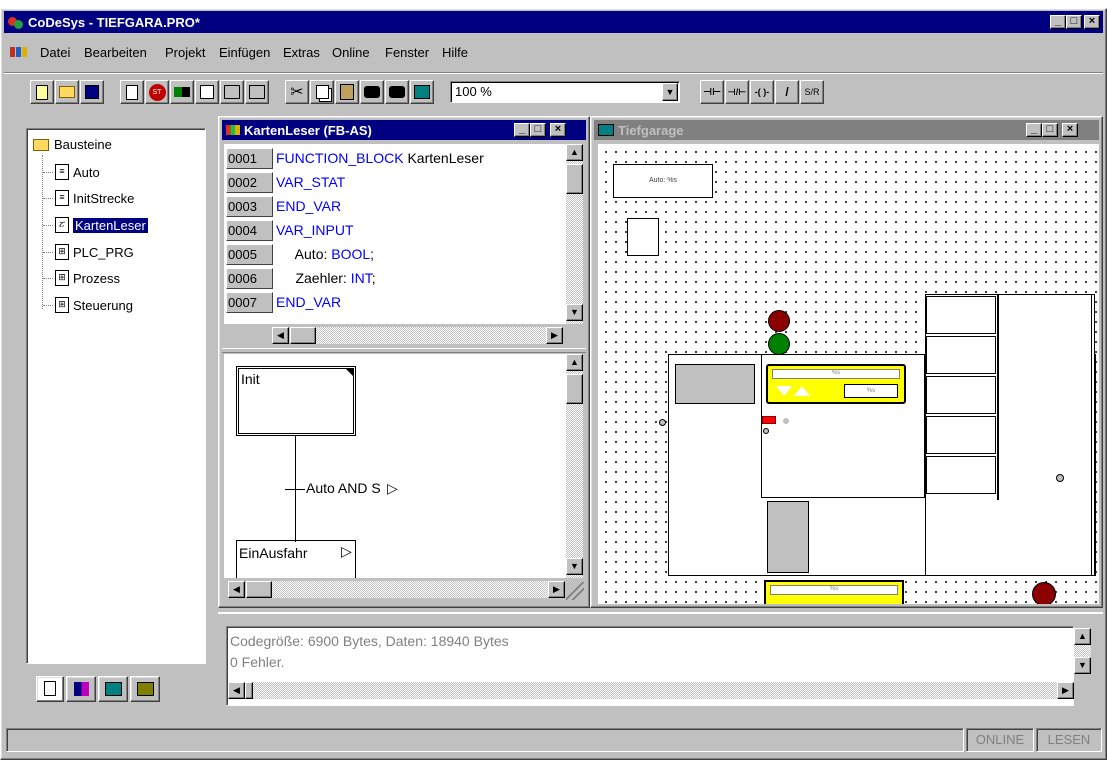 Image resolution: width=1107 pixels, height=760 pixels. Describe the element at coordinates (42, 92) in the screenshot. I see `new-file-button` at that location.